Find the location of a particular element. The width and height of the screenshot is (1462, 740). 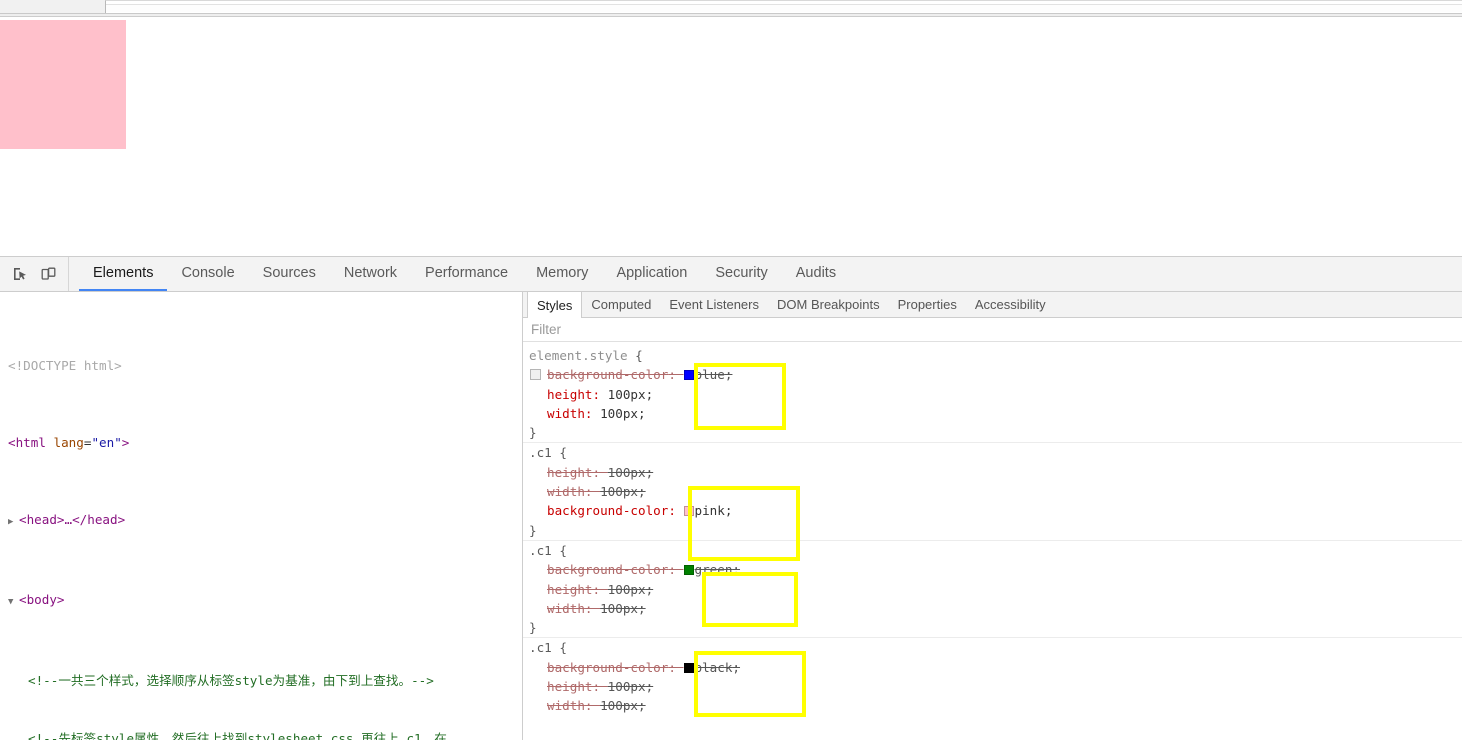

doctype-text: <!DOCTYPE html> is located at coordinates (65, 365).